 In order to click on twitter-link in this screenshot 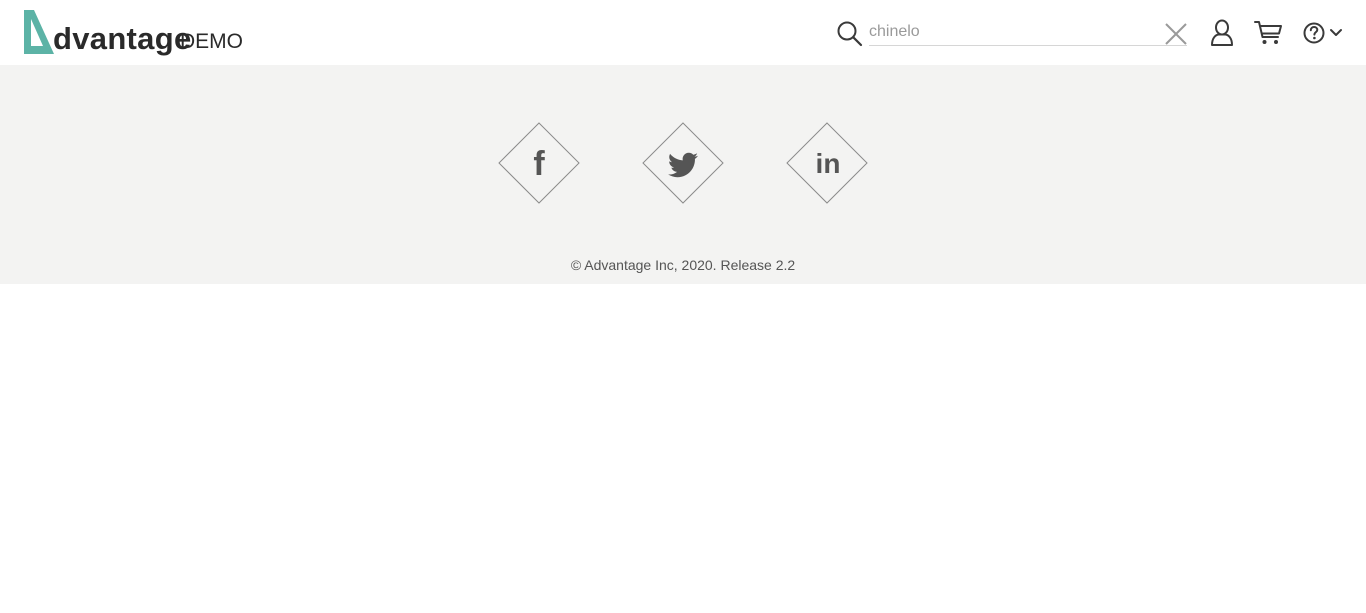, I will do `click(683, 163)`.